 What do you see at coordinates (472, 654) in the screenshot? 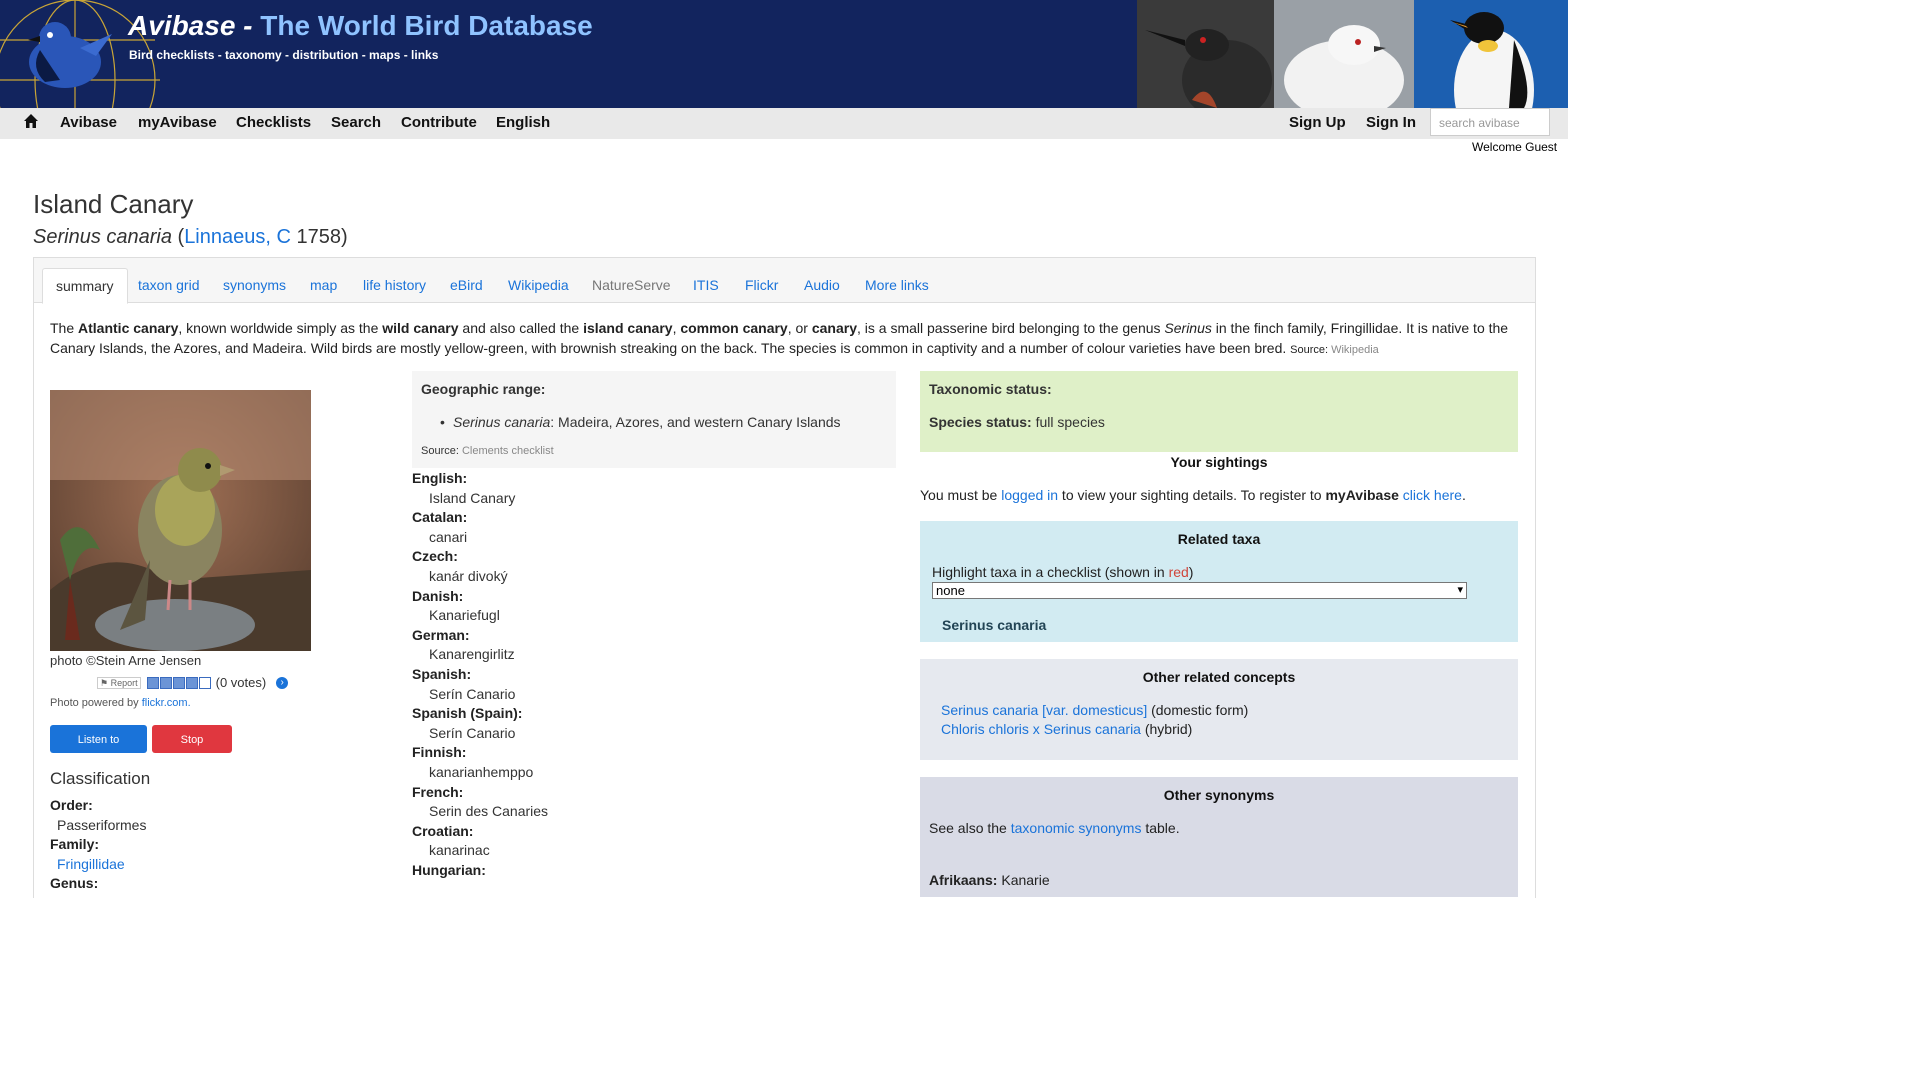
I see `language-name: Kanarengirlitz` at bounding box center [472, 654].